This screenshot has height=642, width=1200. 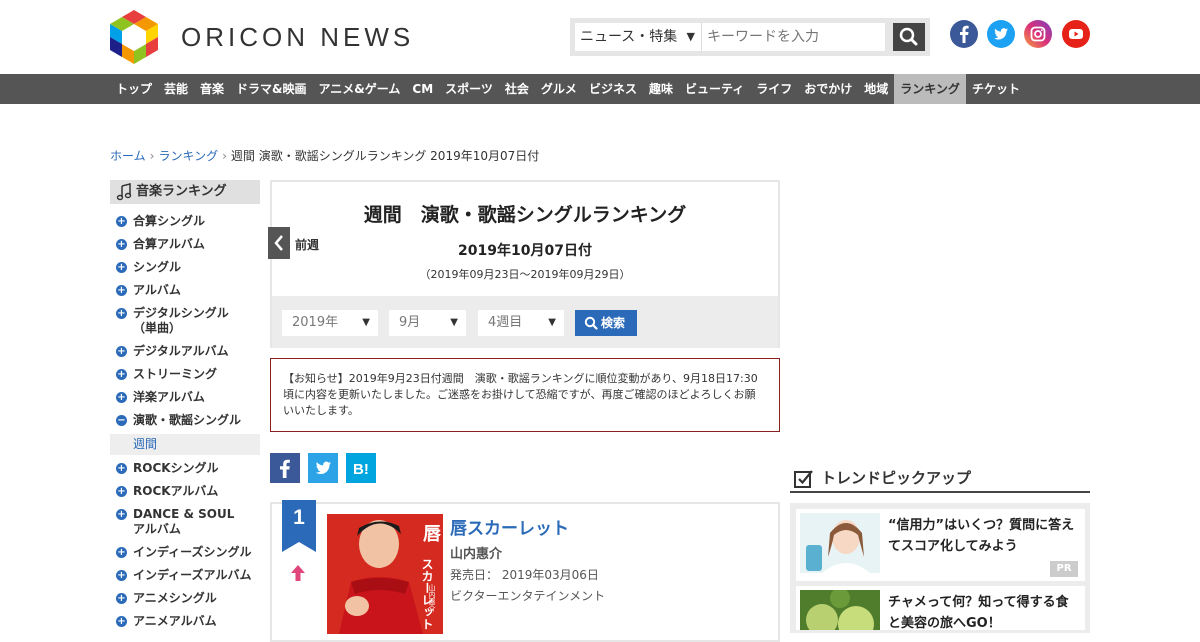 I want to click on sidebar-item: + 合算アルバム, so click(x=185, y=244).